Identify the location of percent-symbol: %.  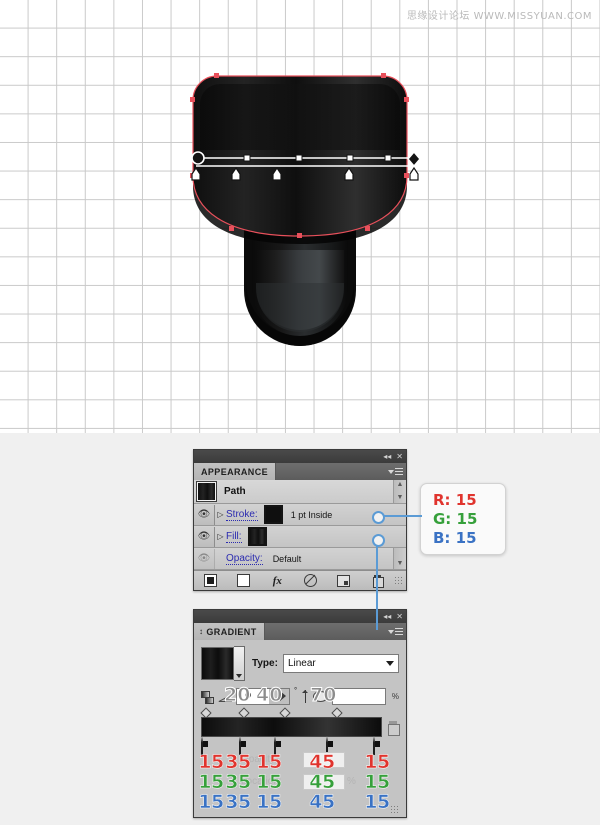
(395, 696).